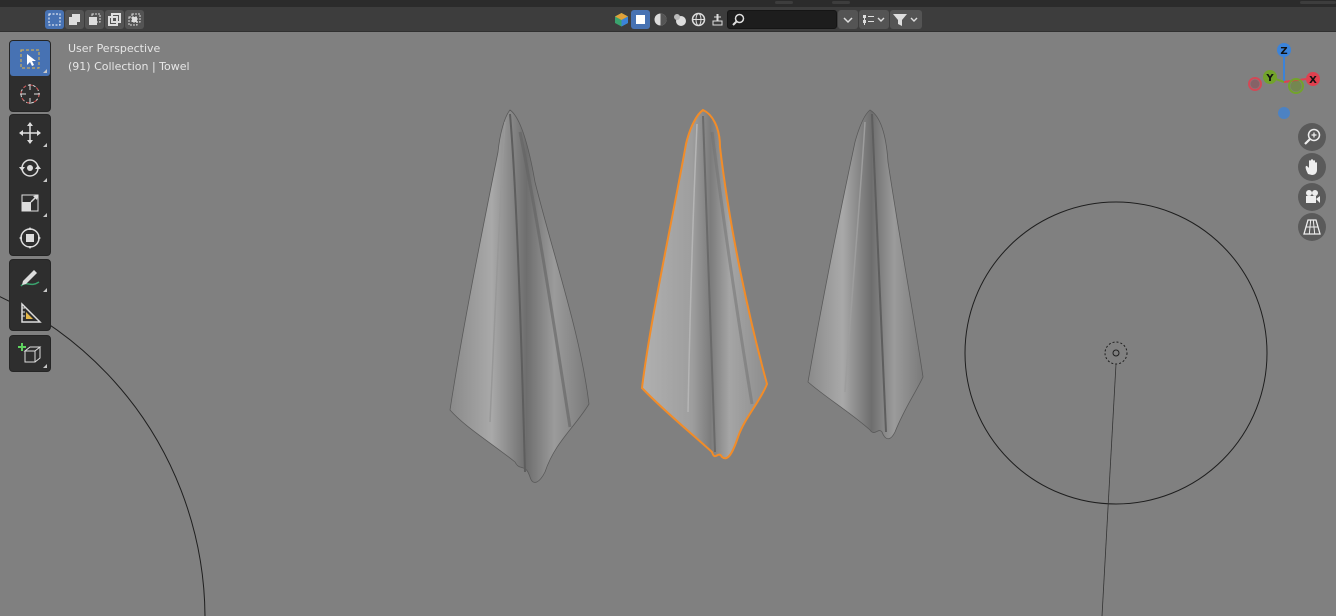 The width and height of the screenshot is (1336, 616). I want to click on filter-dropdown, so click(906, 19).